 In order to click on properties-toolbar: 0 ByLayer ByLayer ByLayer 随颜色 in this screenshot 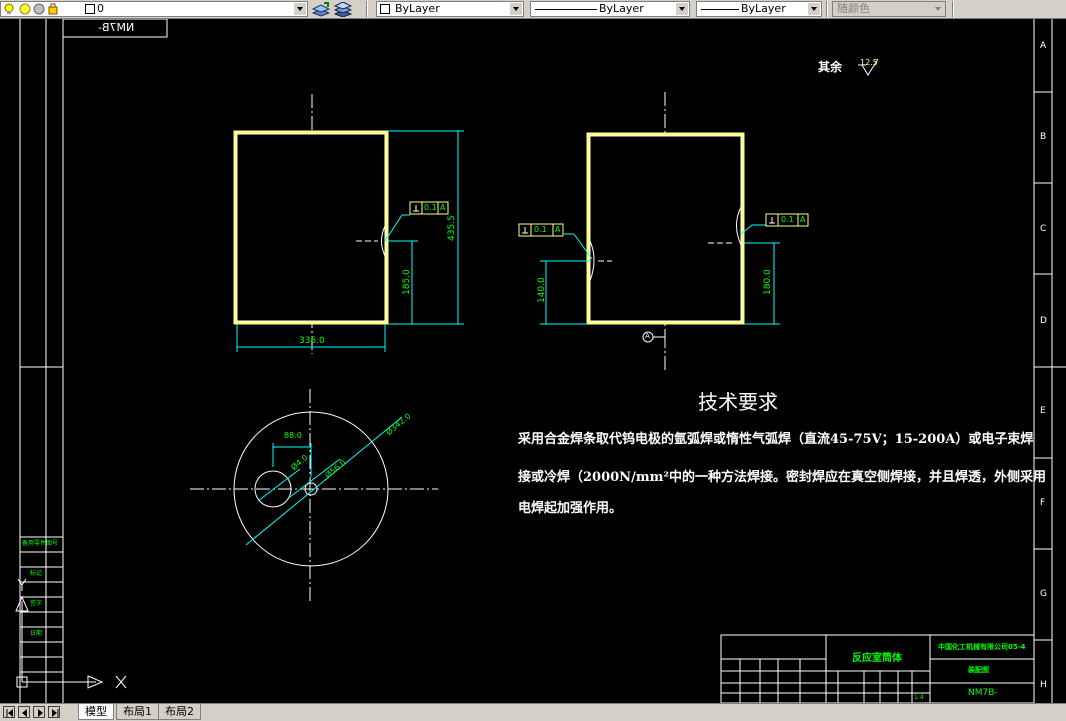, I will do `click(533, 9)`.